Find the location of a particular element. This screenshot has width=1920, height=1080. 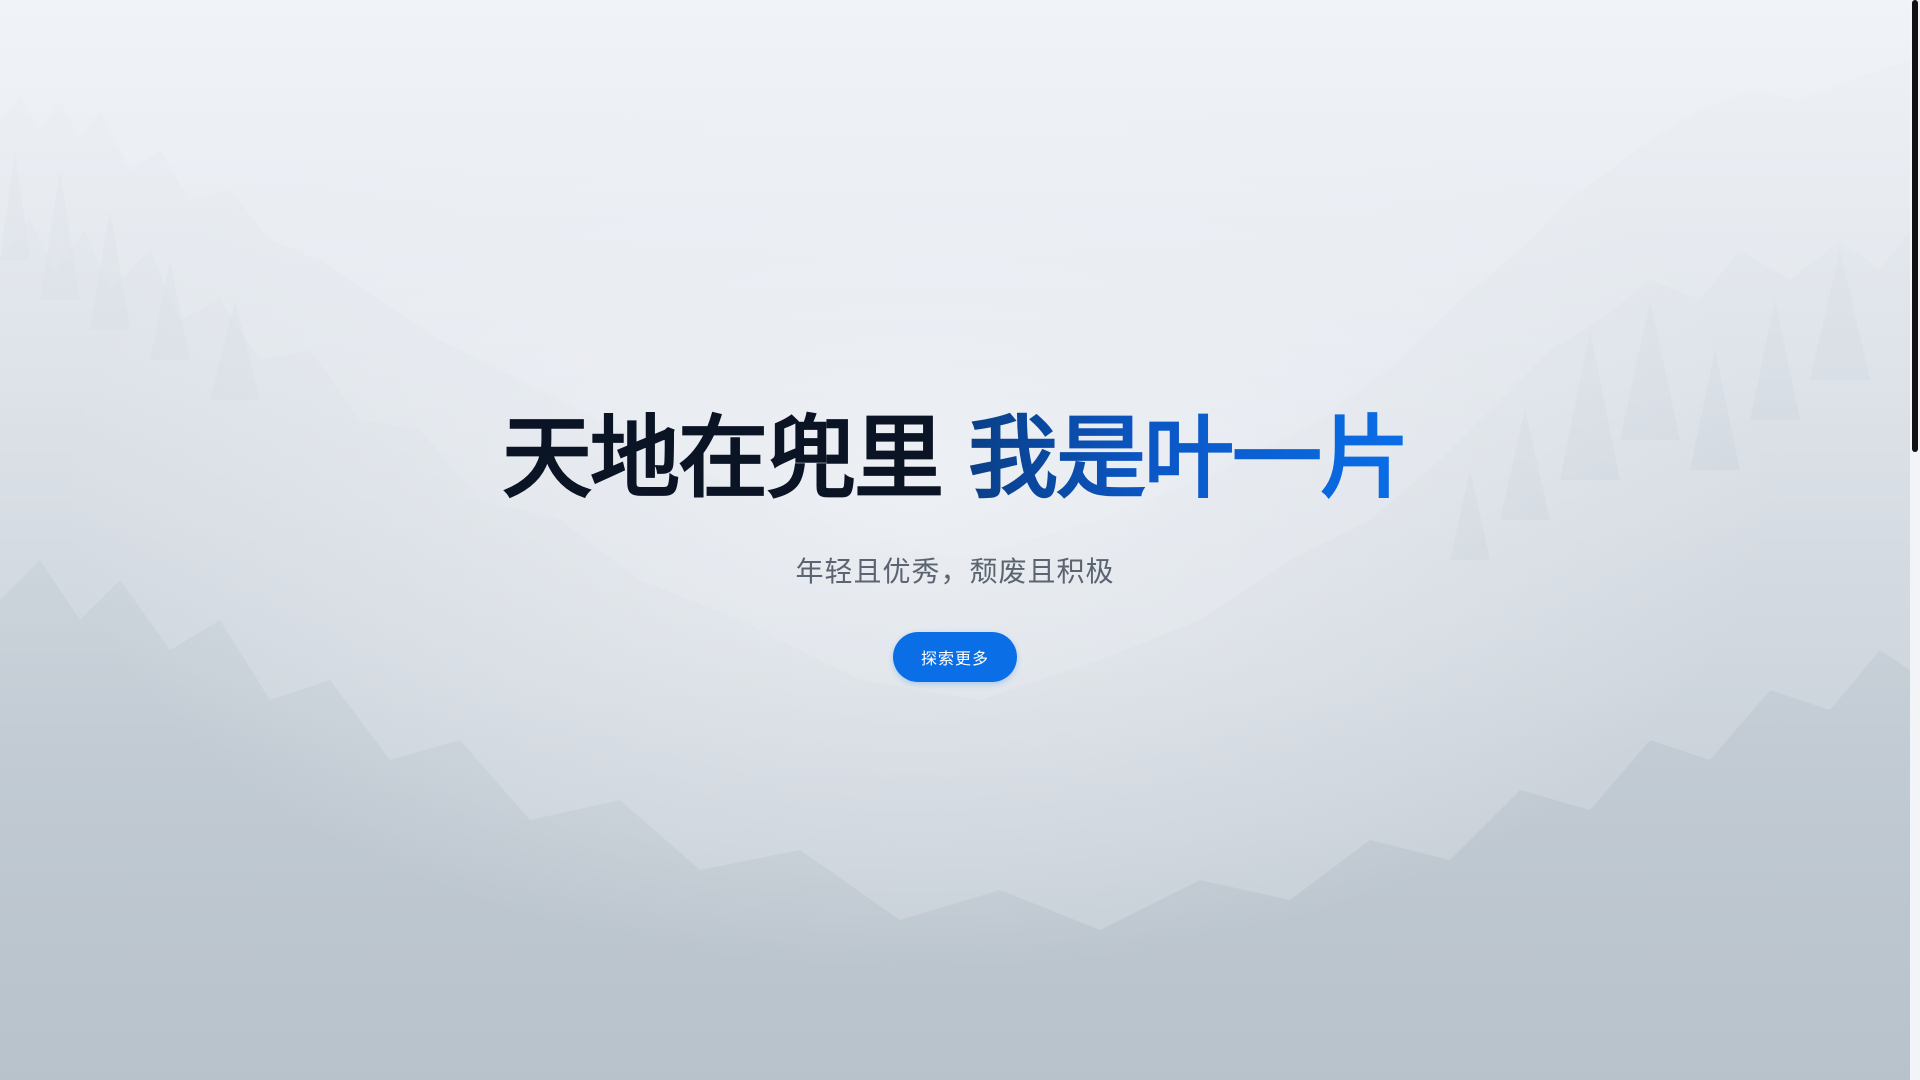

headline-part-2: 我是叶一片 is located at coordinates (1189, 458).